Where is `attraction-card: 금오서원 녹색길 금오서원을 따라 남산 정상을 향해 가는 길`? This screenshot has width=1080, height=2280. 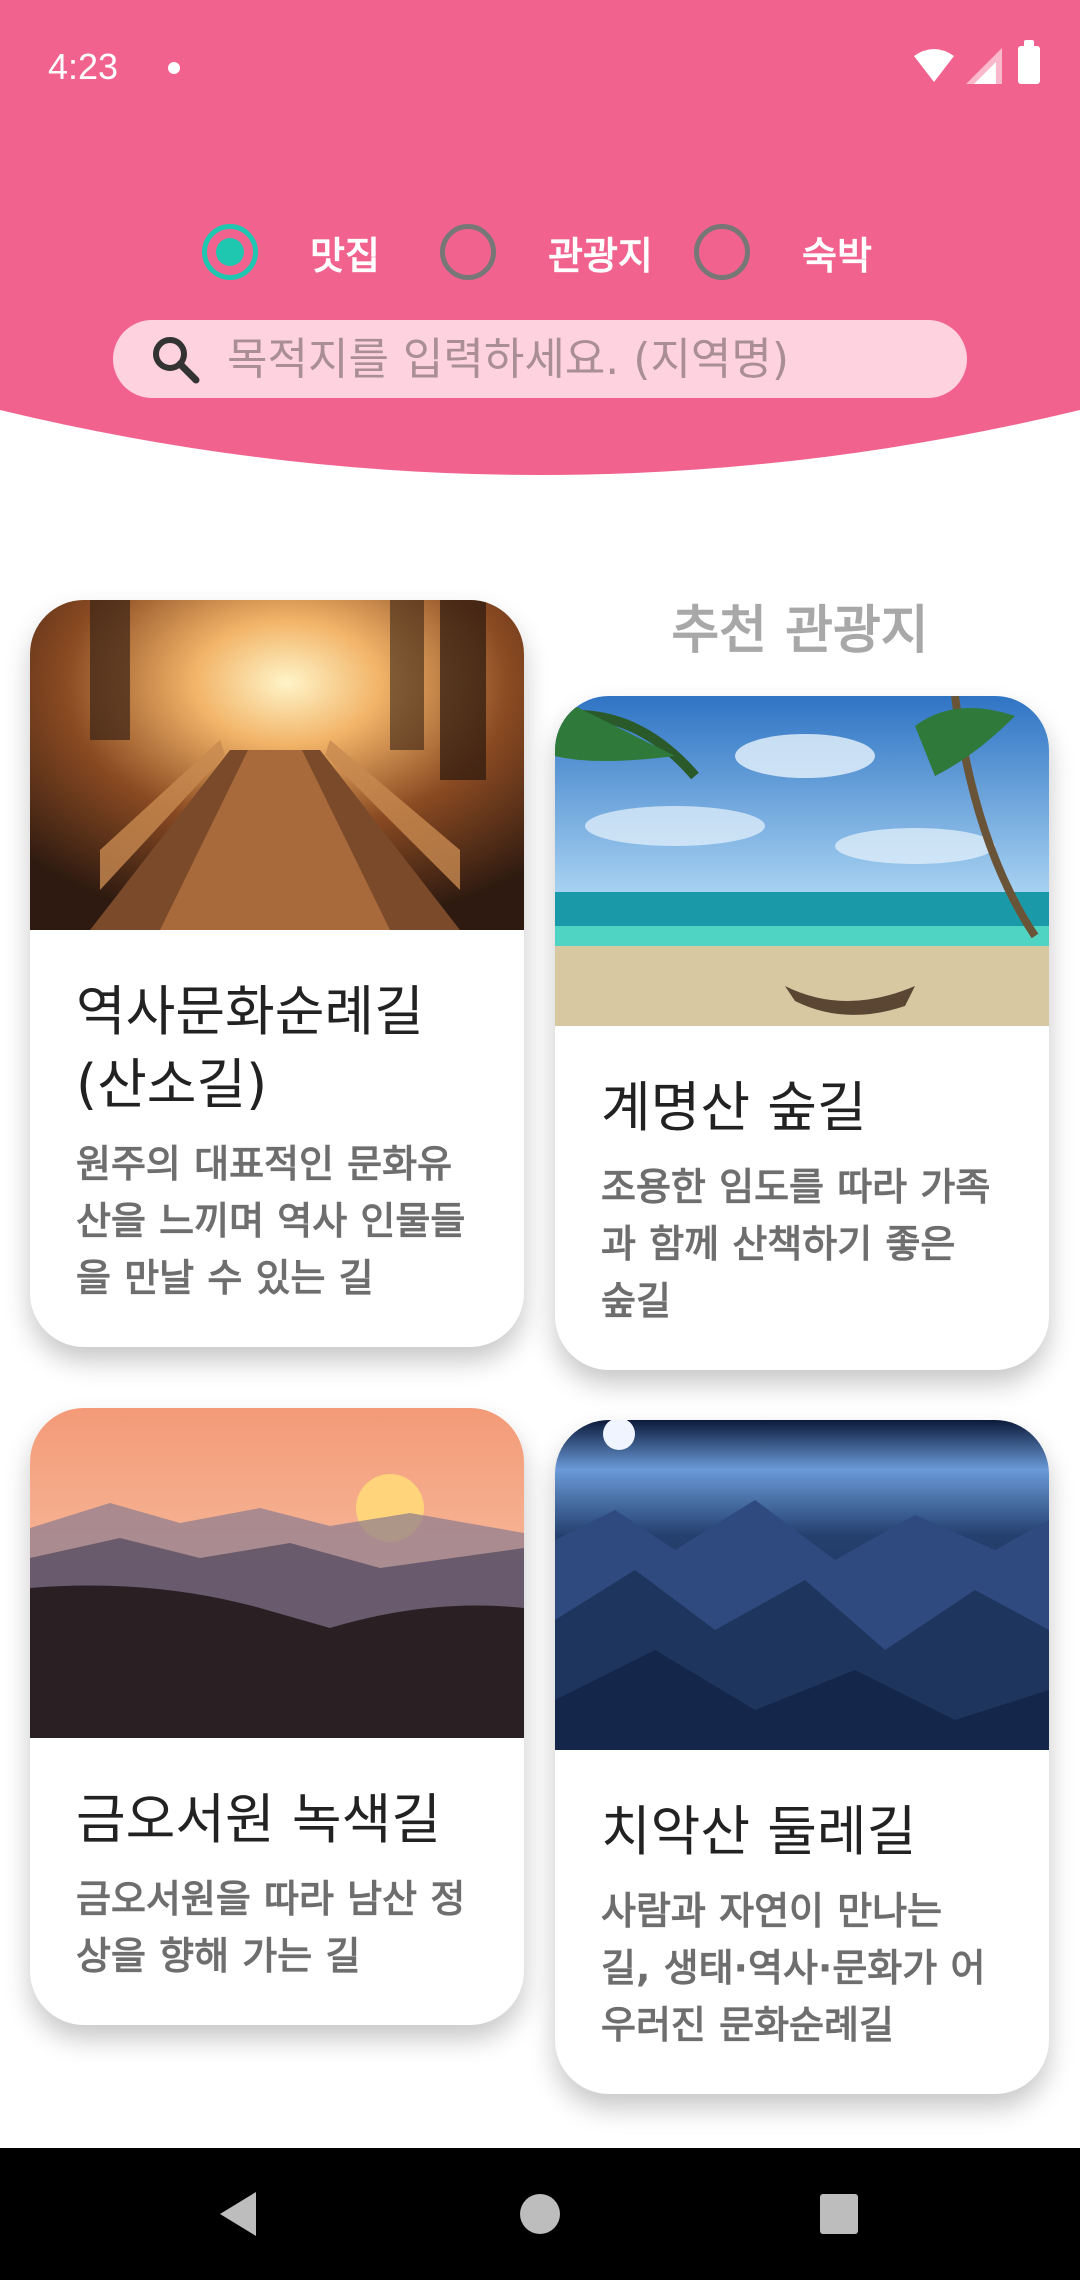 attraction-card: 금오서원 녹색길 금오서원을 따라 남산 정상을 향해 가는 길 is located at coordinates (277, 1716).